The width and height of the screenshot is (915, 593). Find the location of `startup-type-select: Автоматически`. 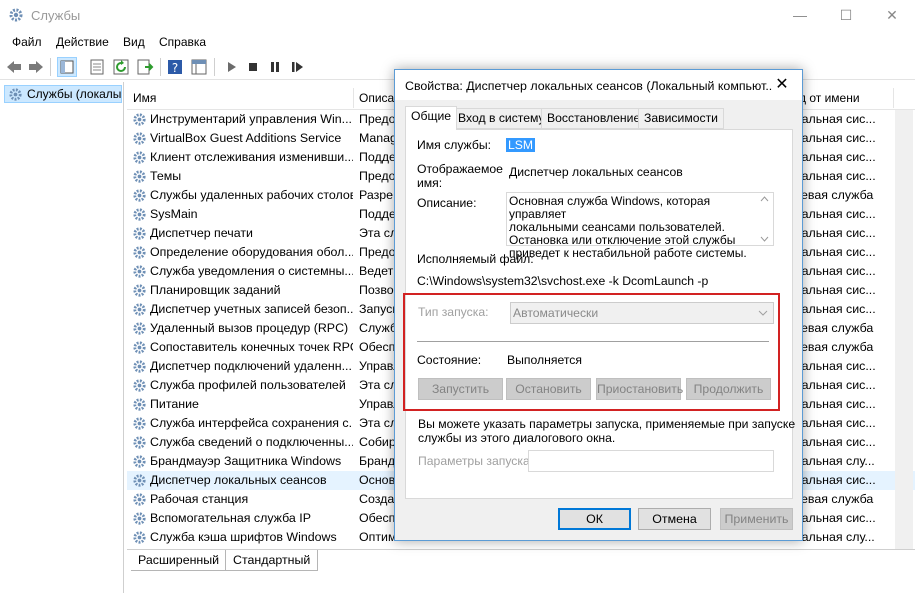

startup-type-select: Автоматически is located at coordinates (642, 313).